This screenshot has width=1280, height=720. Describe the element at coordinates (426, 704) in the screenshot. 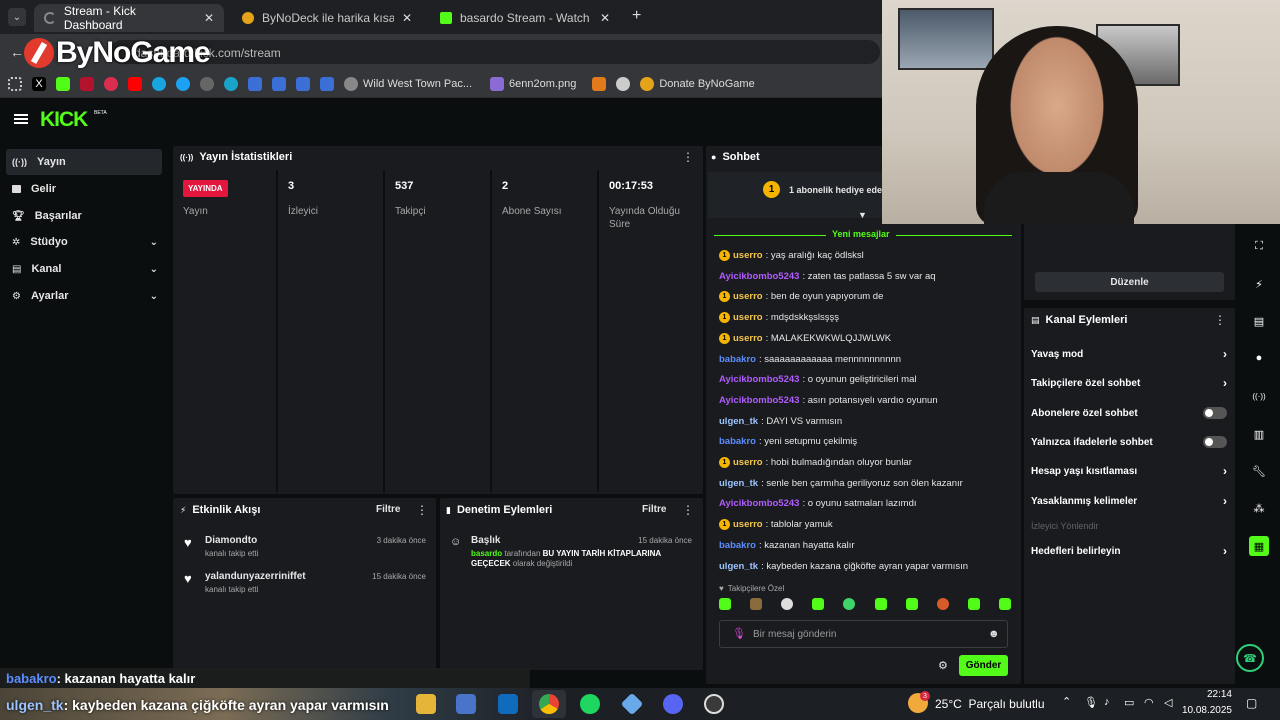

I see `file-explorer-icon` at that location.